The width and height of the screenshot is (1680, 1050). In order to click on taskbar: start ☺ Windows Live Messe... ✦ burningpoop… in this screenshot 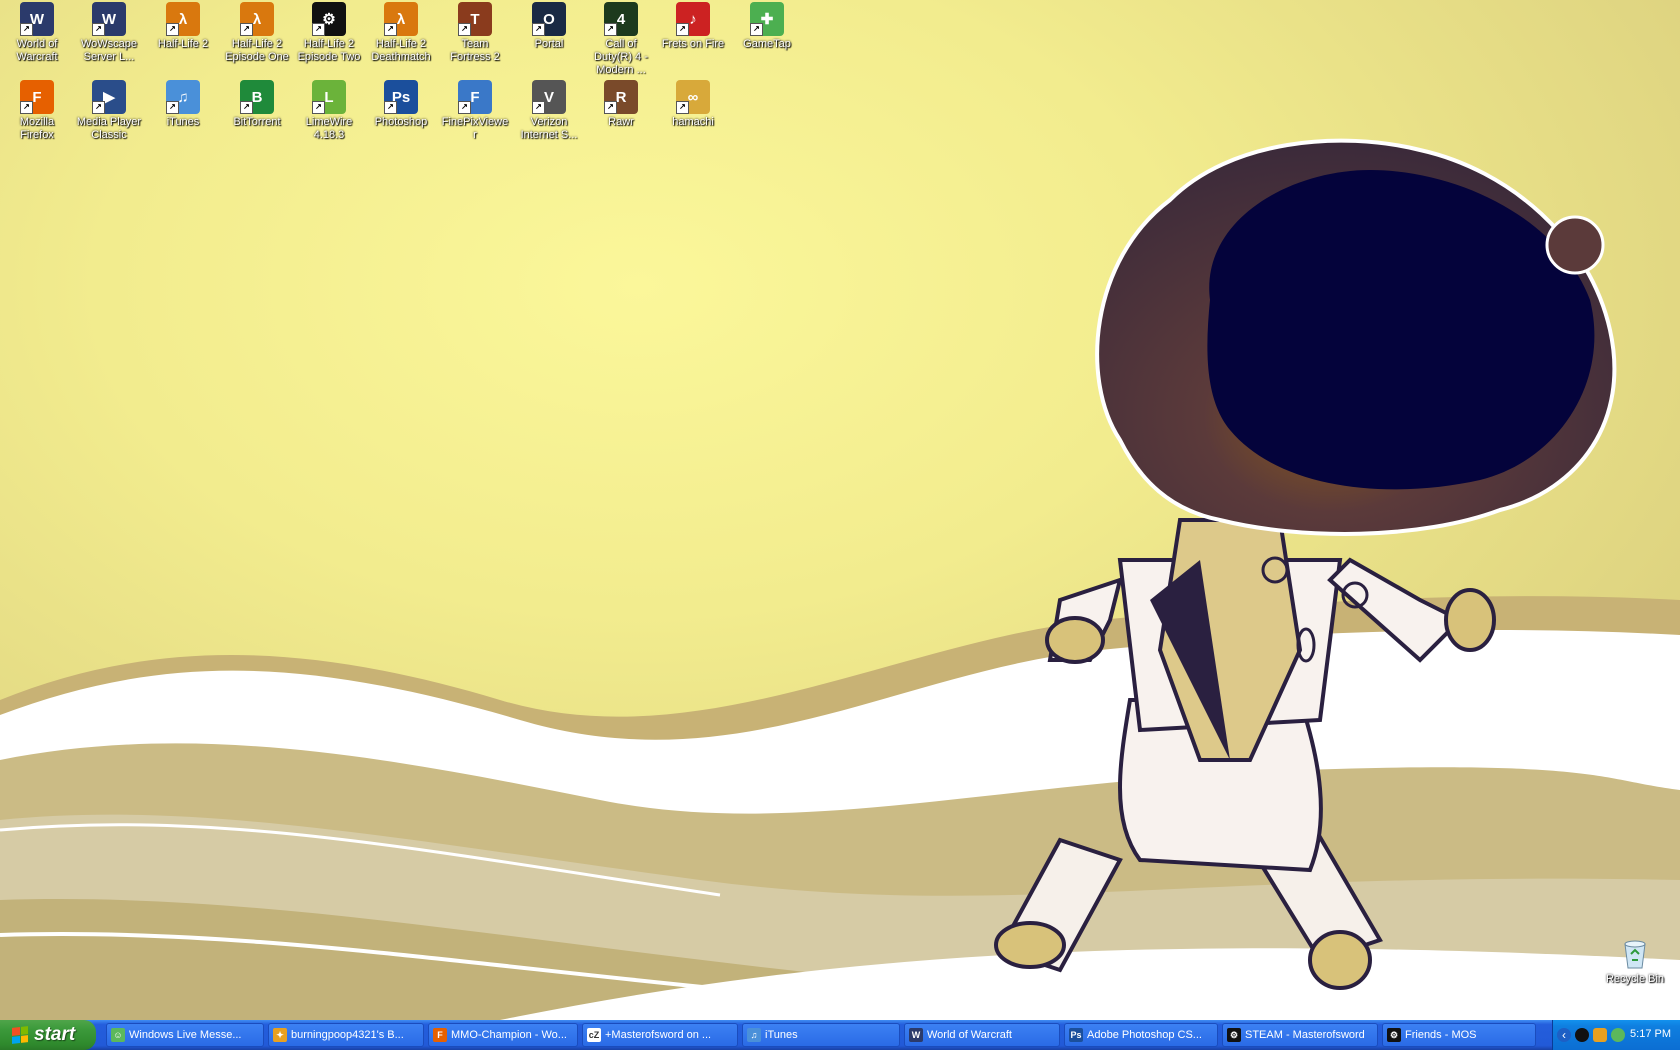, I will do `click(840, 1035)`.